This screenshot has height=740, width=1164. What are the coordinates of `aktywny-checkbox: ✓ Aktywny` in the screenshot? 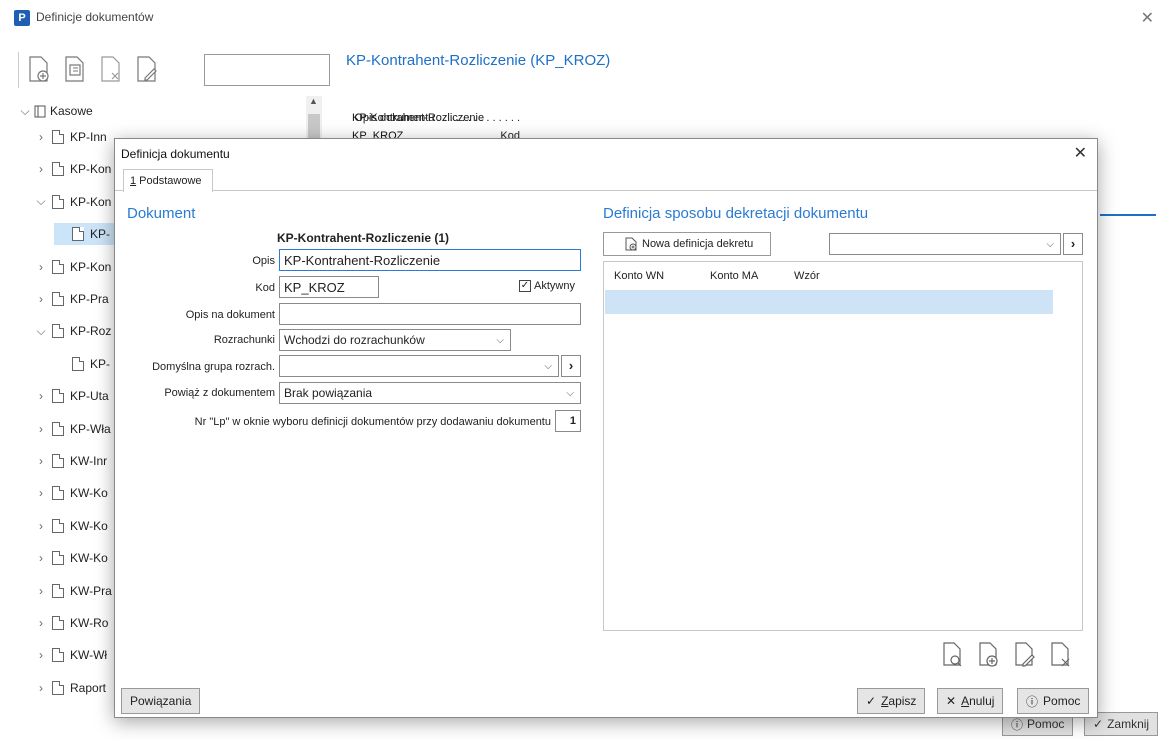 It's located at (547, 286).